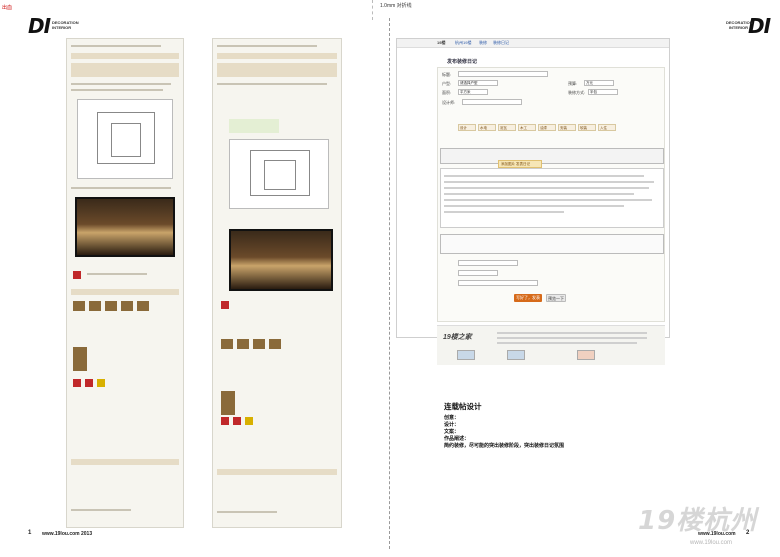 Image resolution: width=780 pixels, height=557 pixels. What do you see at coordinates (587, 127) in the screenshot?
I see `stage-tab: 软装` at bounding box center [587, 127].